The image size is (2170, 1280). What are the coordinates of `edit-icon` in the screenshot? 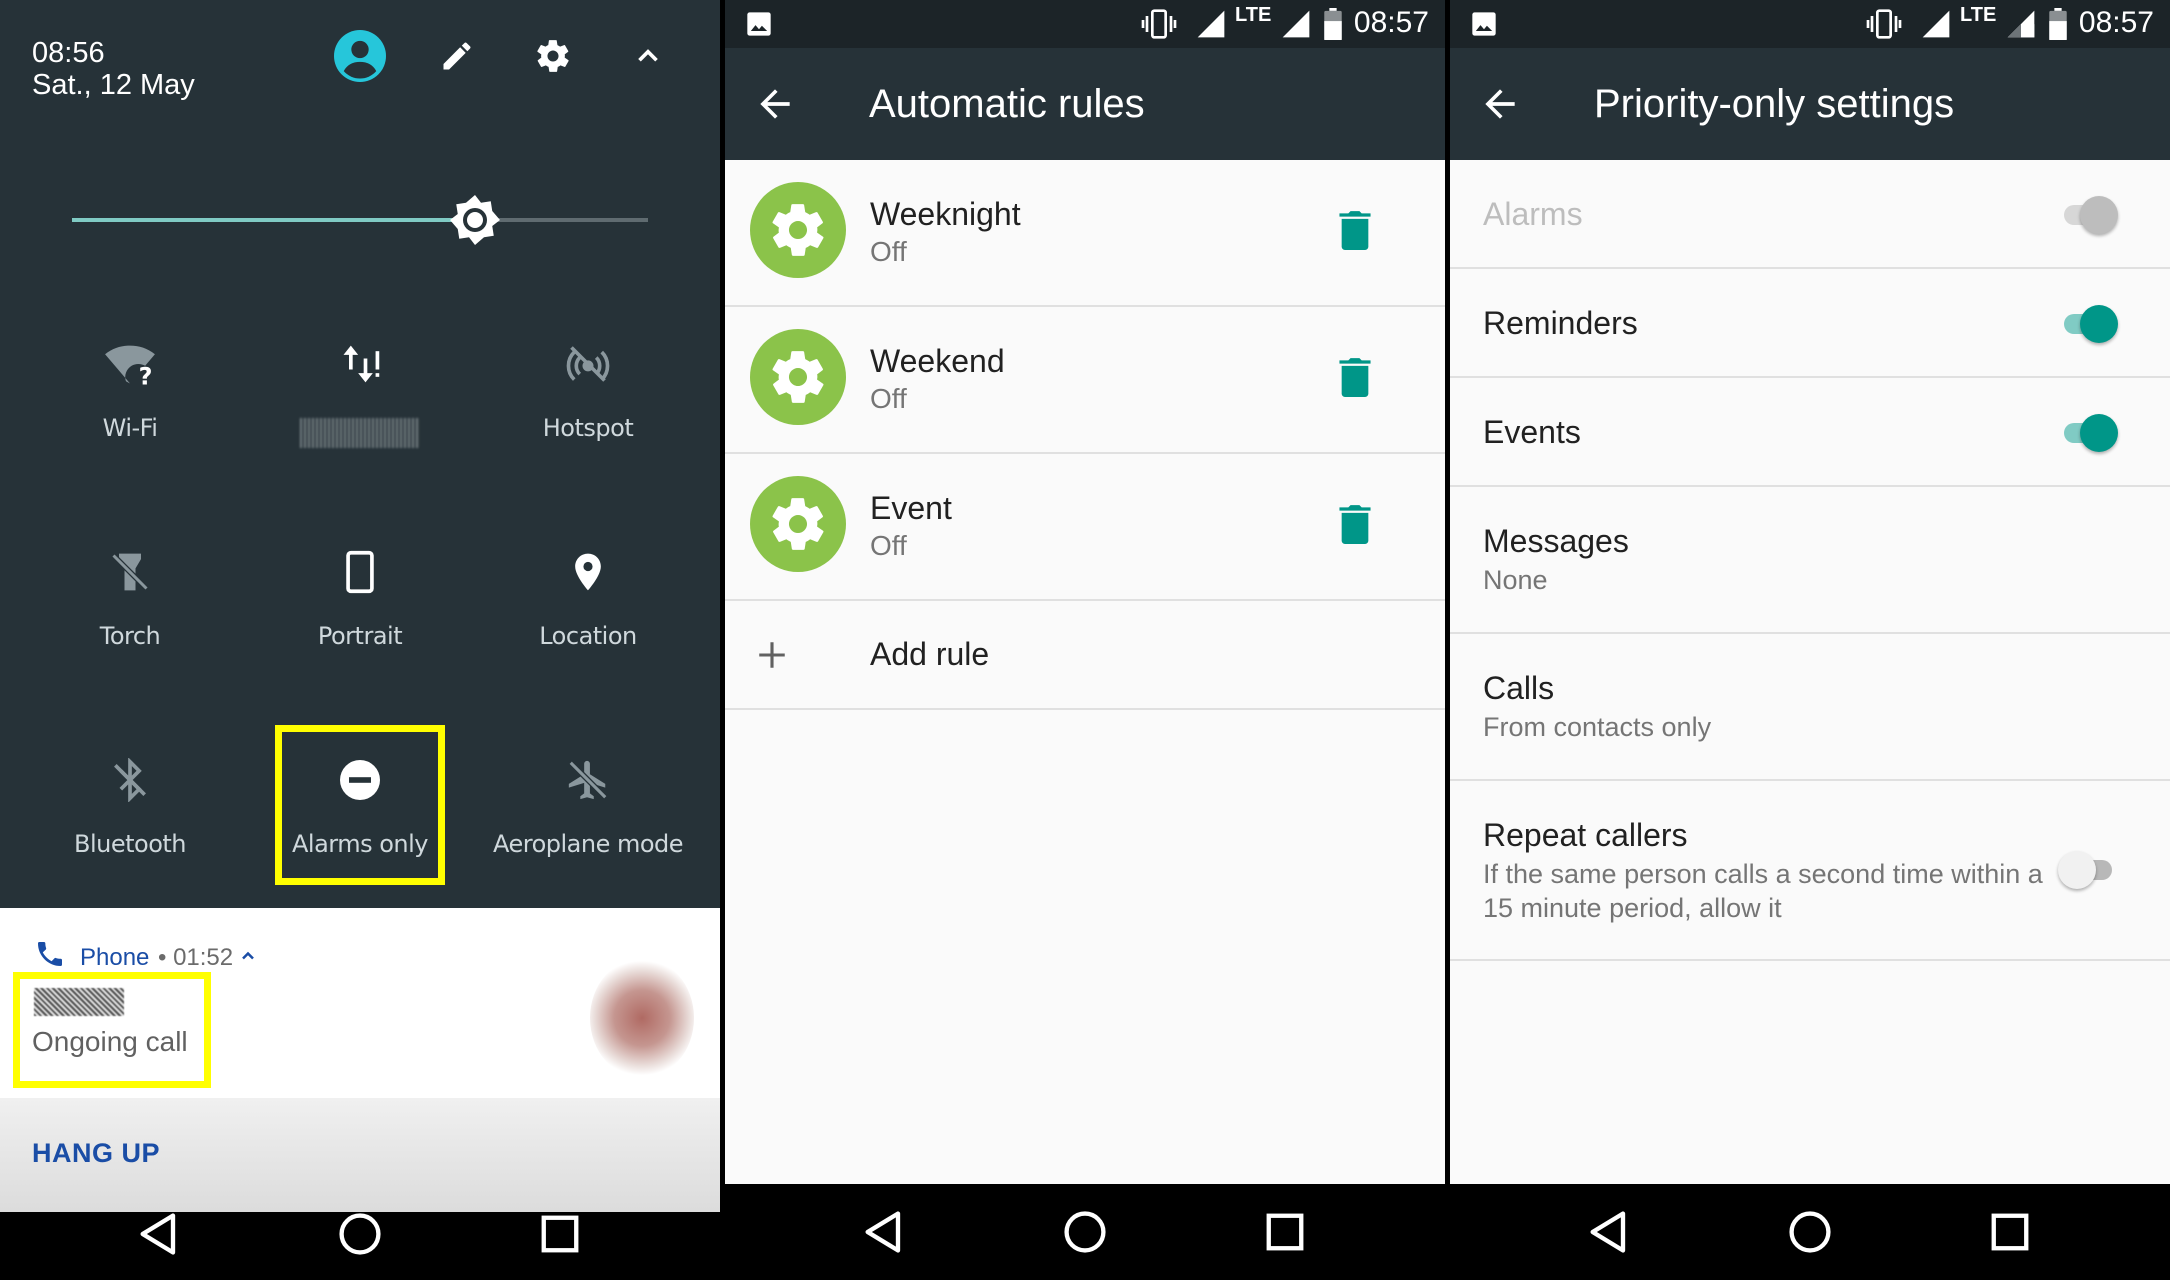 It's located at (457, 56).